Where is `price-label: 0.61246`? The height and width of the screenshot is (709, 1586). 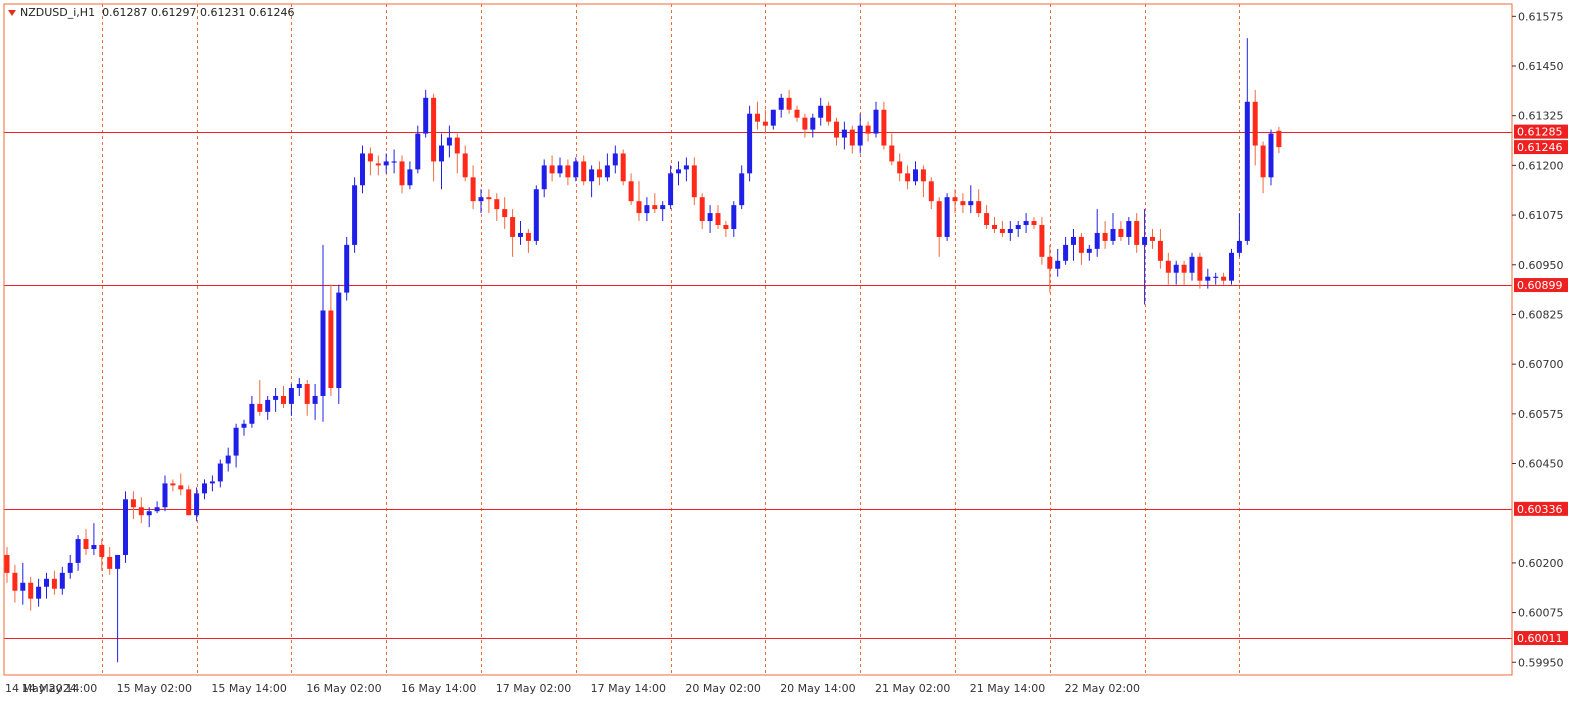 price-label: 0.61246 is located at coordinates (1541, 147).